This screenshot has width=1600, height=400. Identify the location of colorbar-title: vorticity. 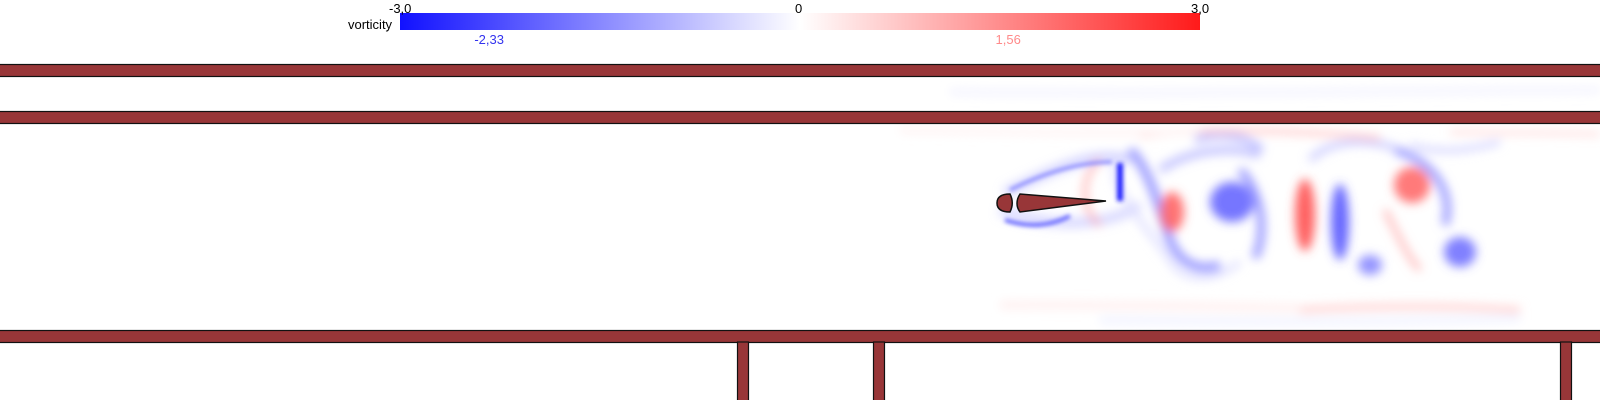
(370, 24).